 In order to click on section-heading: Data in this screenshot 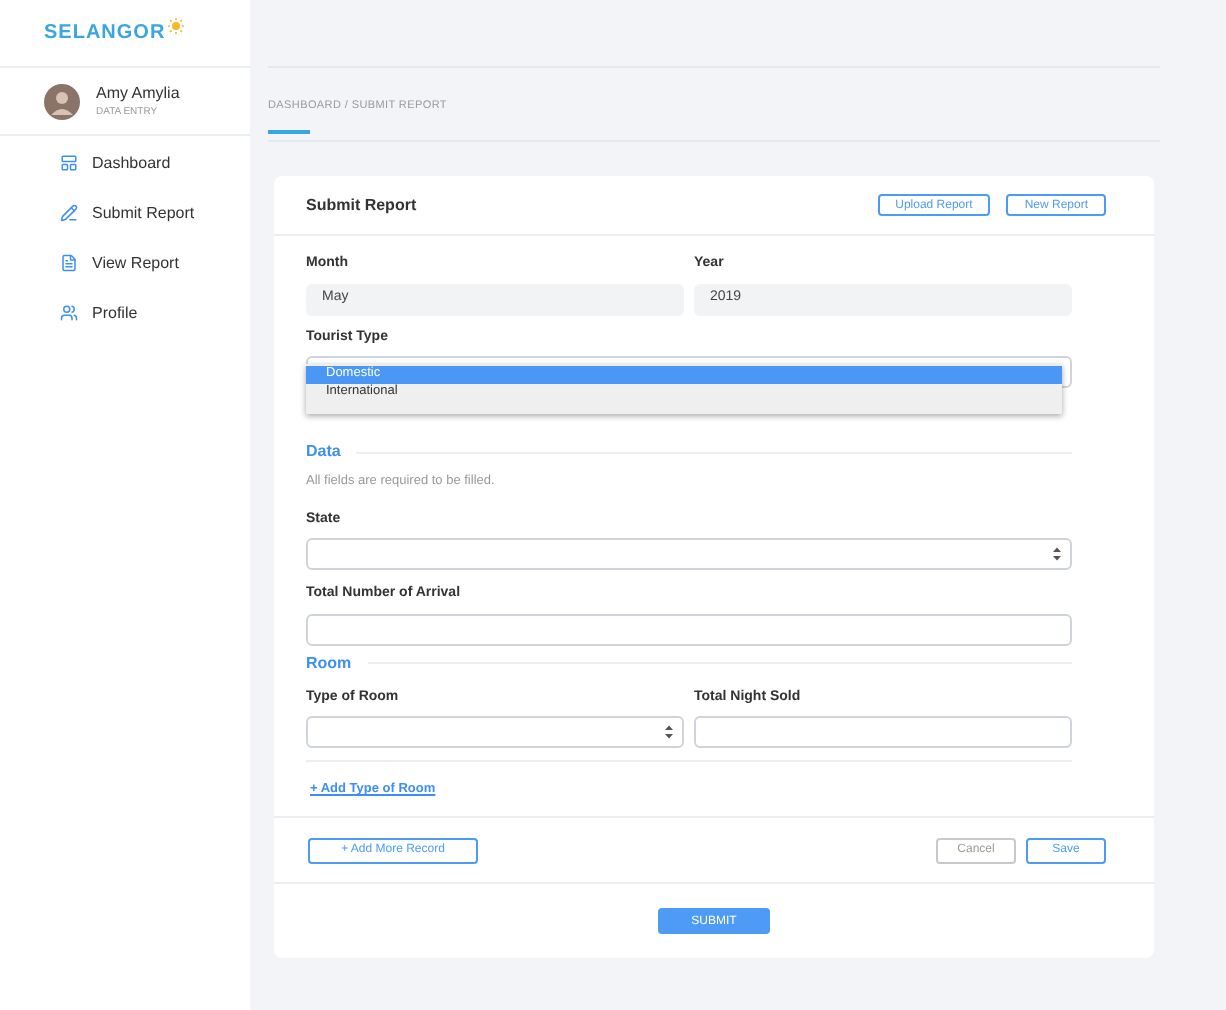, I will do `click(323, 452)`.